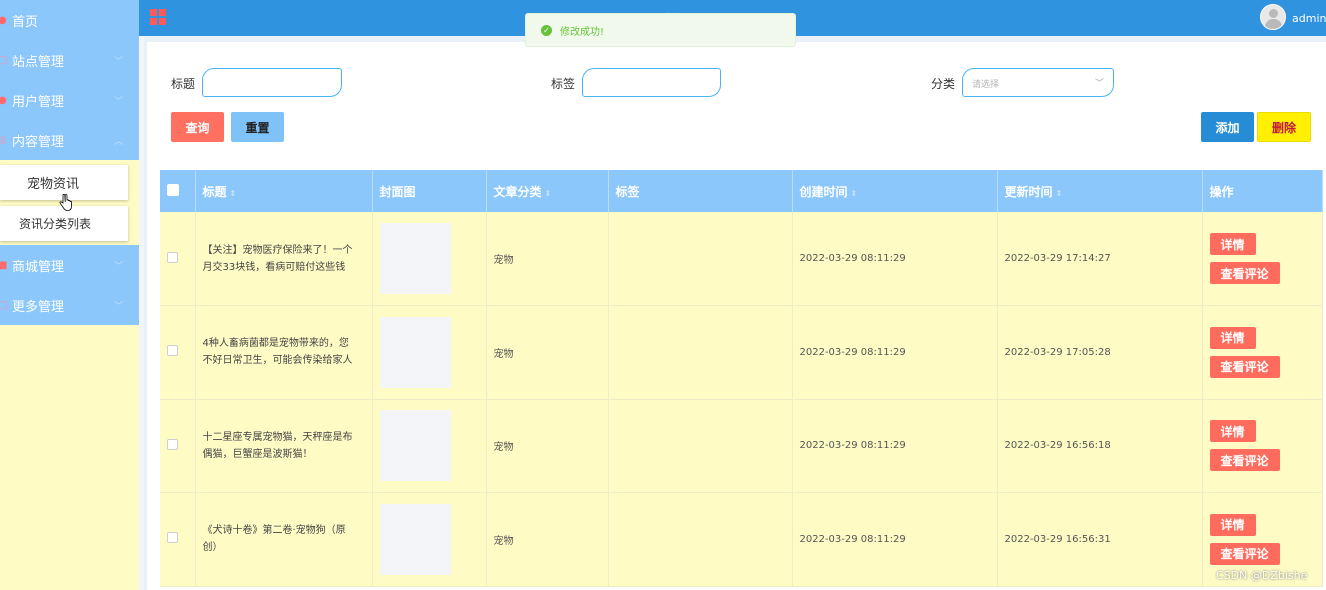  I want to click on content-icon: ◎, so click(3, 140).